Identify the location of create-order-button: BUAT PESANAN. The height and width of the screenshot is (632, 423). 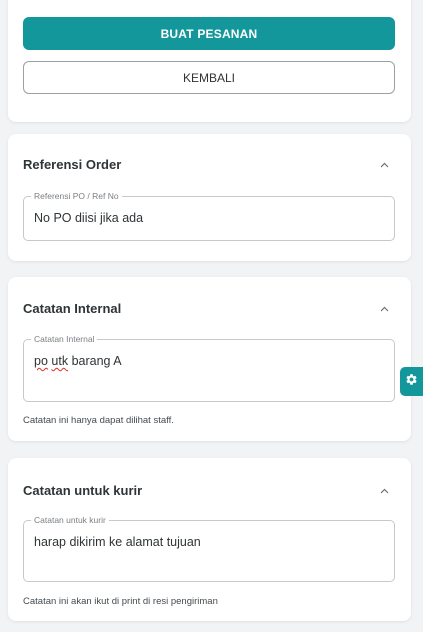
(209, 33).